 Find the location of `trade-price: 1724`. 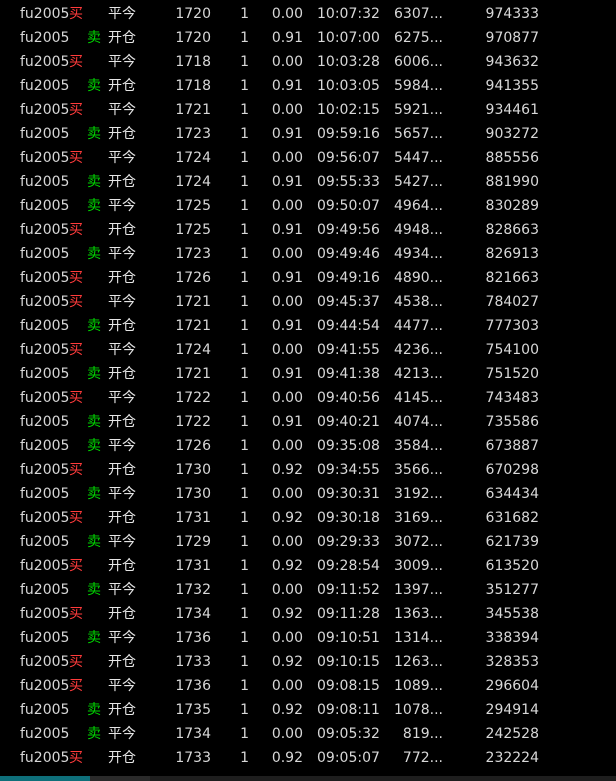

trade-price: 1724 is located at coordinates (193, 158).